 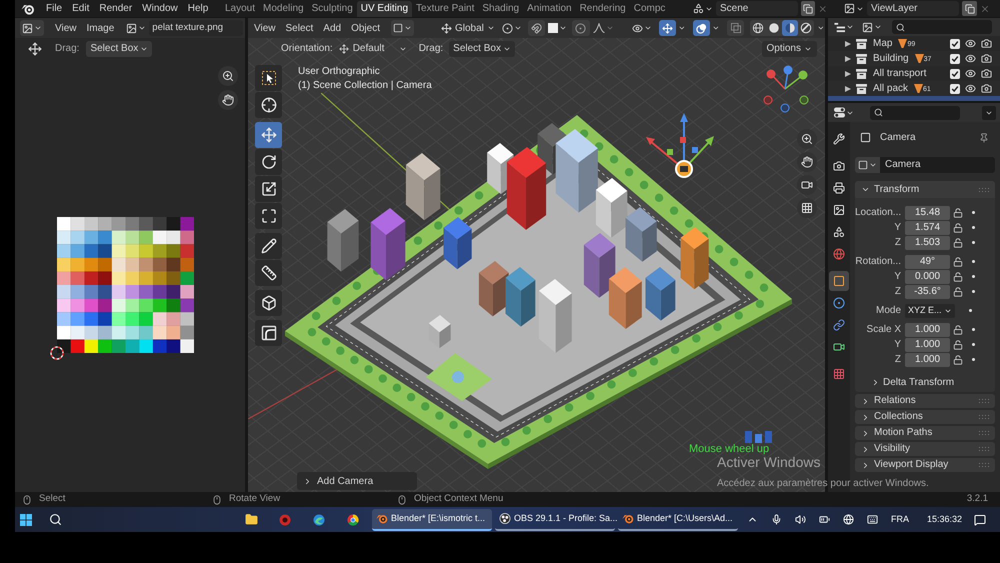 What do you see at coordinates (925, 401) in the screenshot?
I see `panel-header: Relations` at bounding box center [925, 401].